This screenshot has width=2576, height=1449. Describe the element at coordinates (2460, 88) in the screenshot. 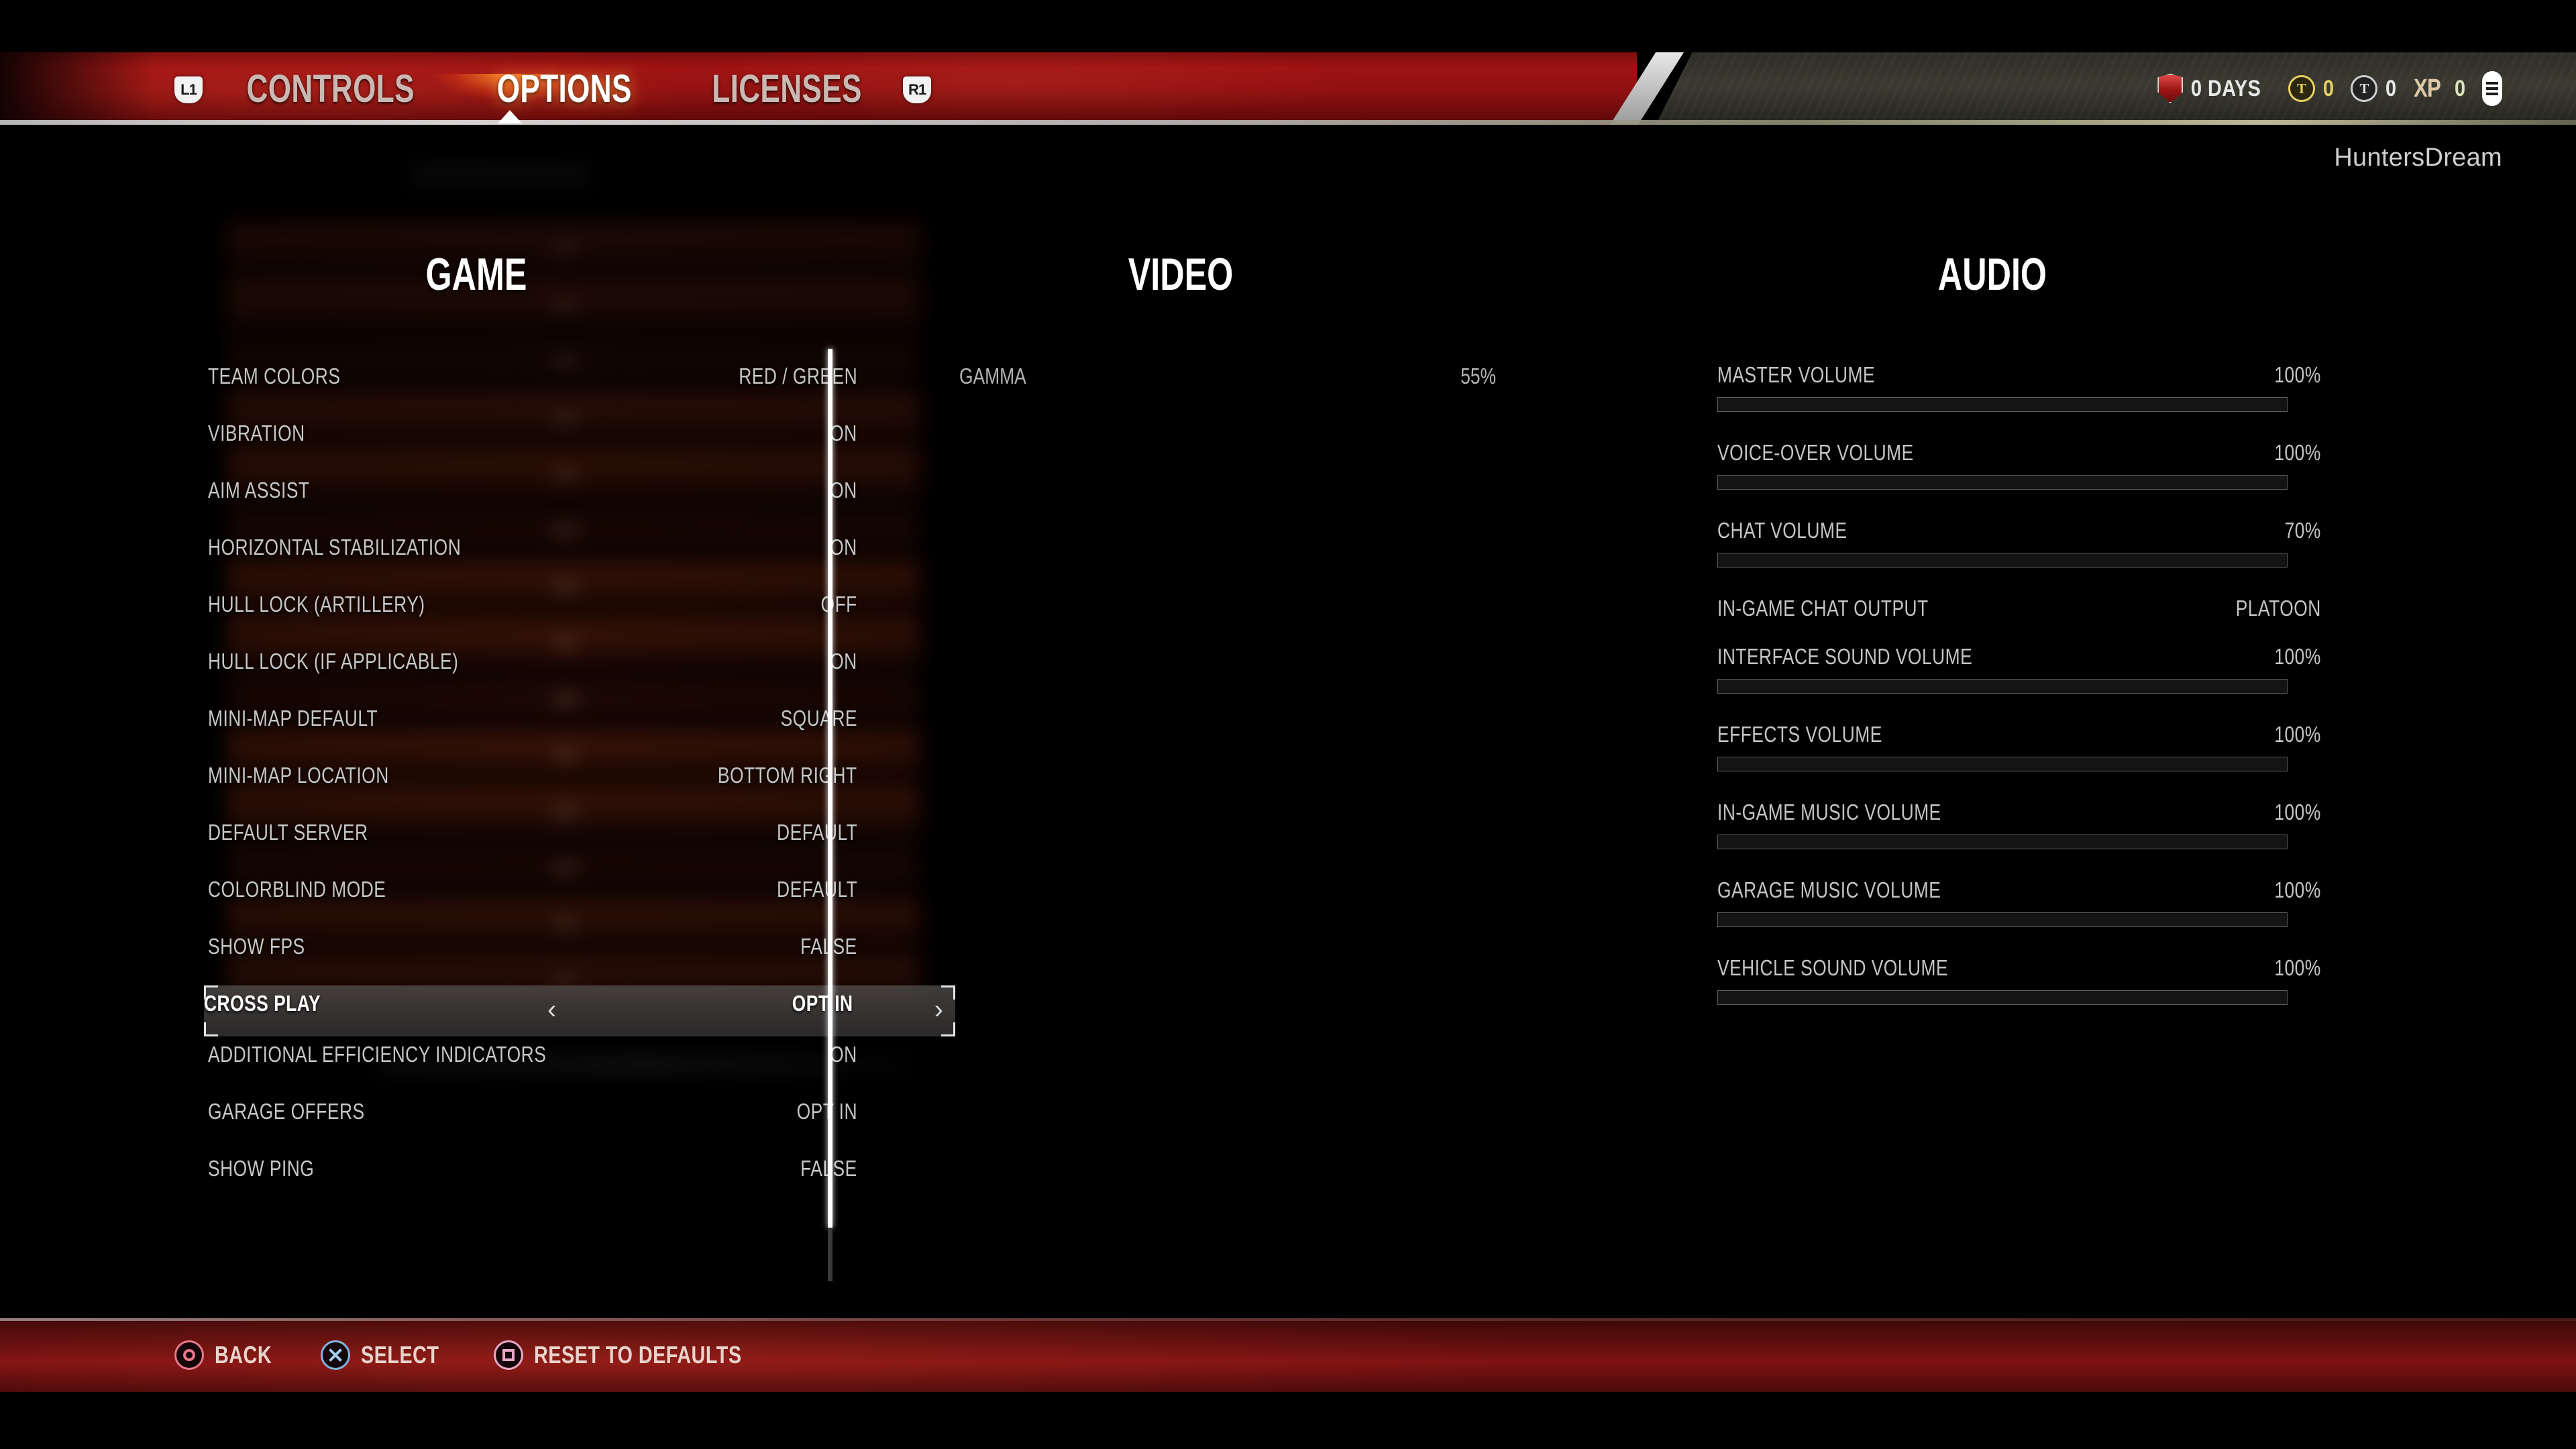

I see `xp-value: 0` at that location.